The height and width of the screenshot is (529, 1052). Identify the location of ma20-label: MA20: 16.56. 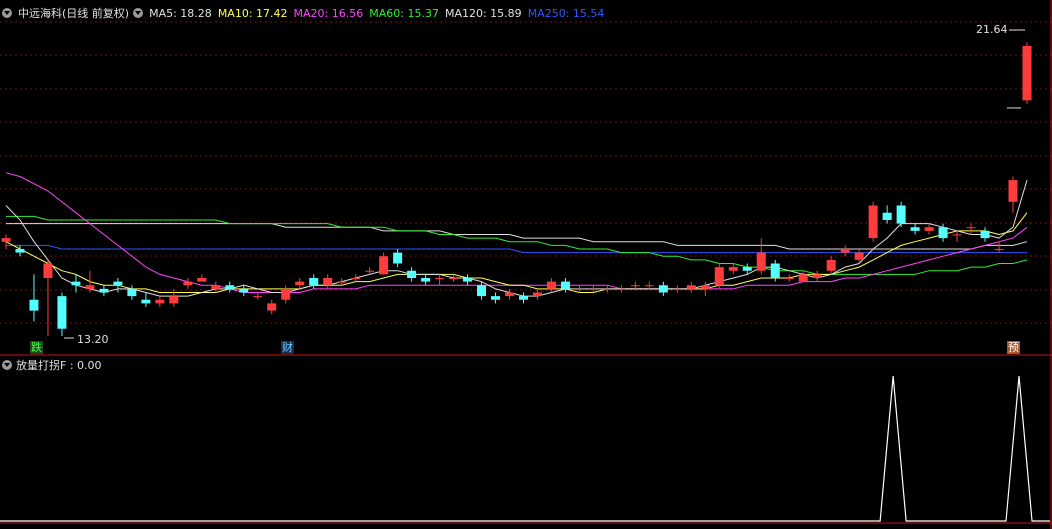
(328, 13).